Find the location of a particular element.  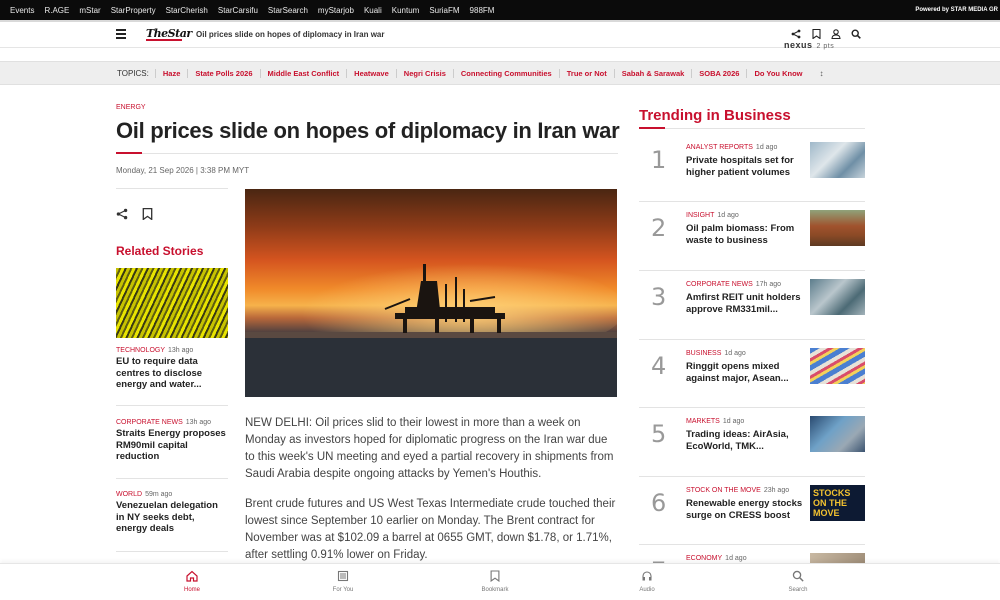

trending-category: CORPORATE NEWS is located at coordinates (719, 284).